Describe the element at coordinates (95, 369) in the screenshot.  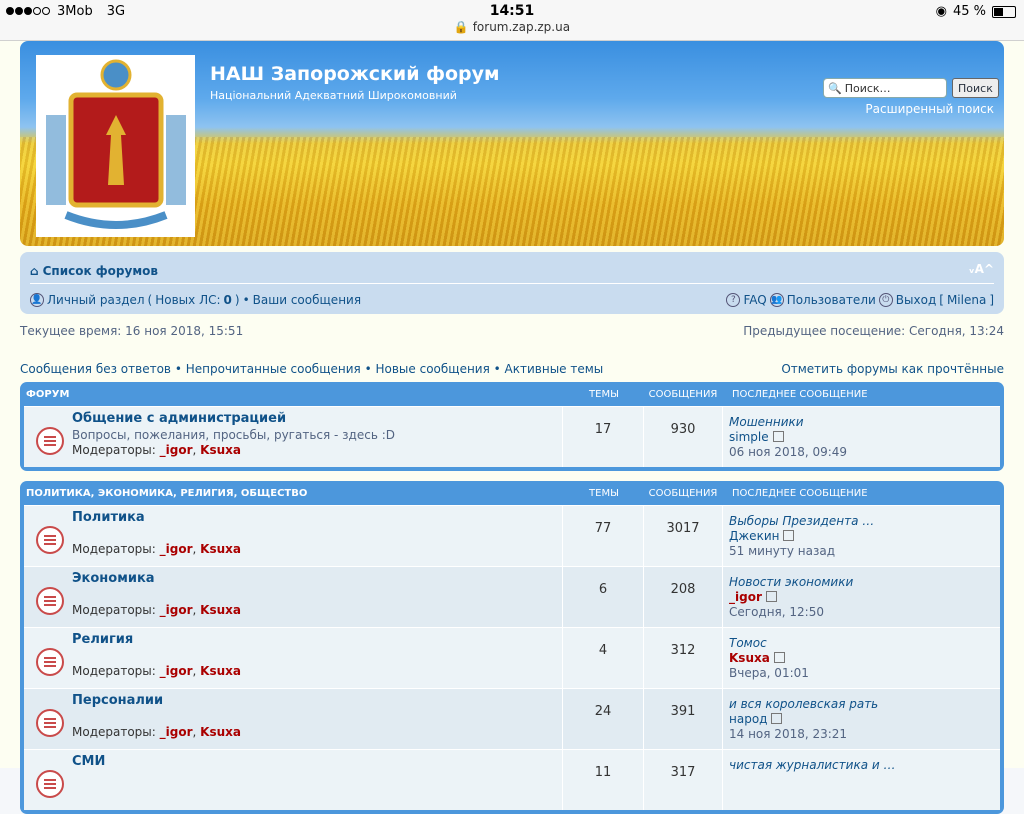
I see `unanswered-link: Сообщения без ответов` at that location.